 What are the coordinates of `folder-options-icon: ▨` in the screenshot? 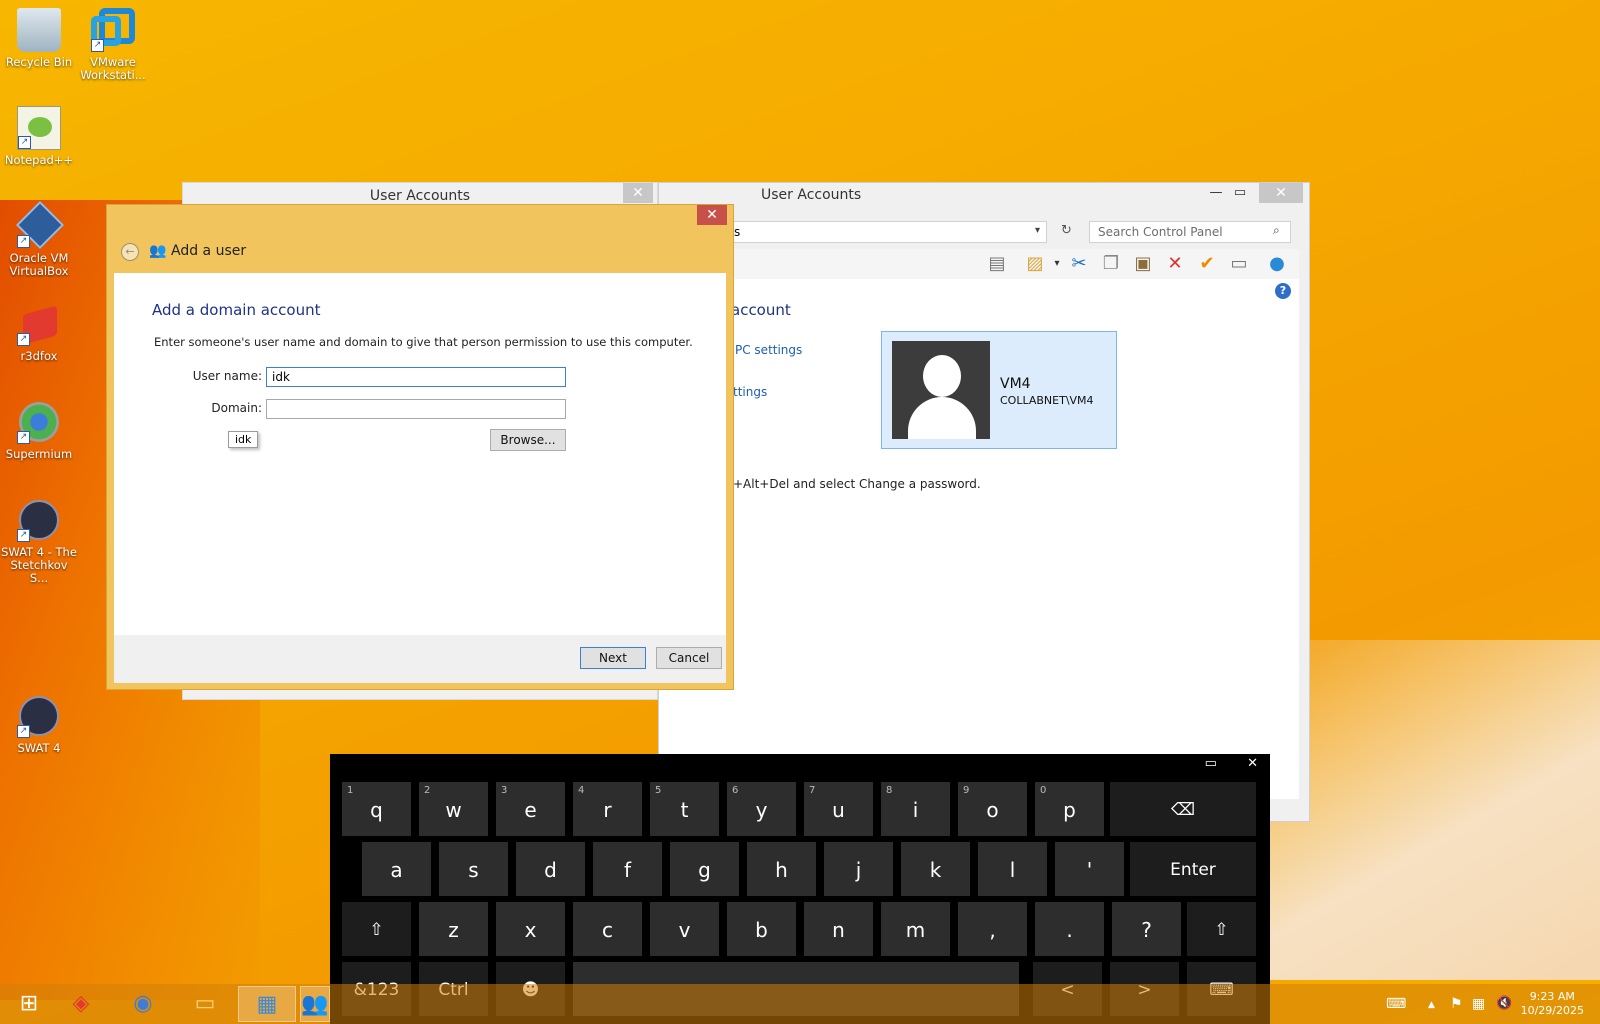 It's located at (1035, 264).